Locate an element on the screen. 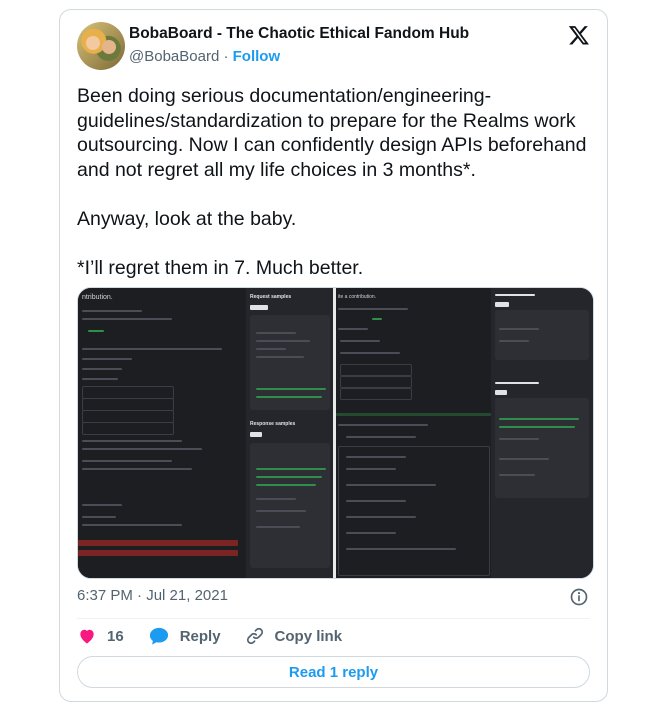  docs-right-samples-pane is located at coordinates (542, 433).